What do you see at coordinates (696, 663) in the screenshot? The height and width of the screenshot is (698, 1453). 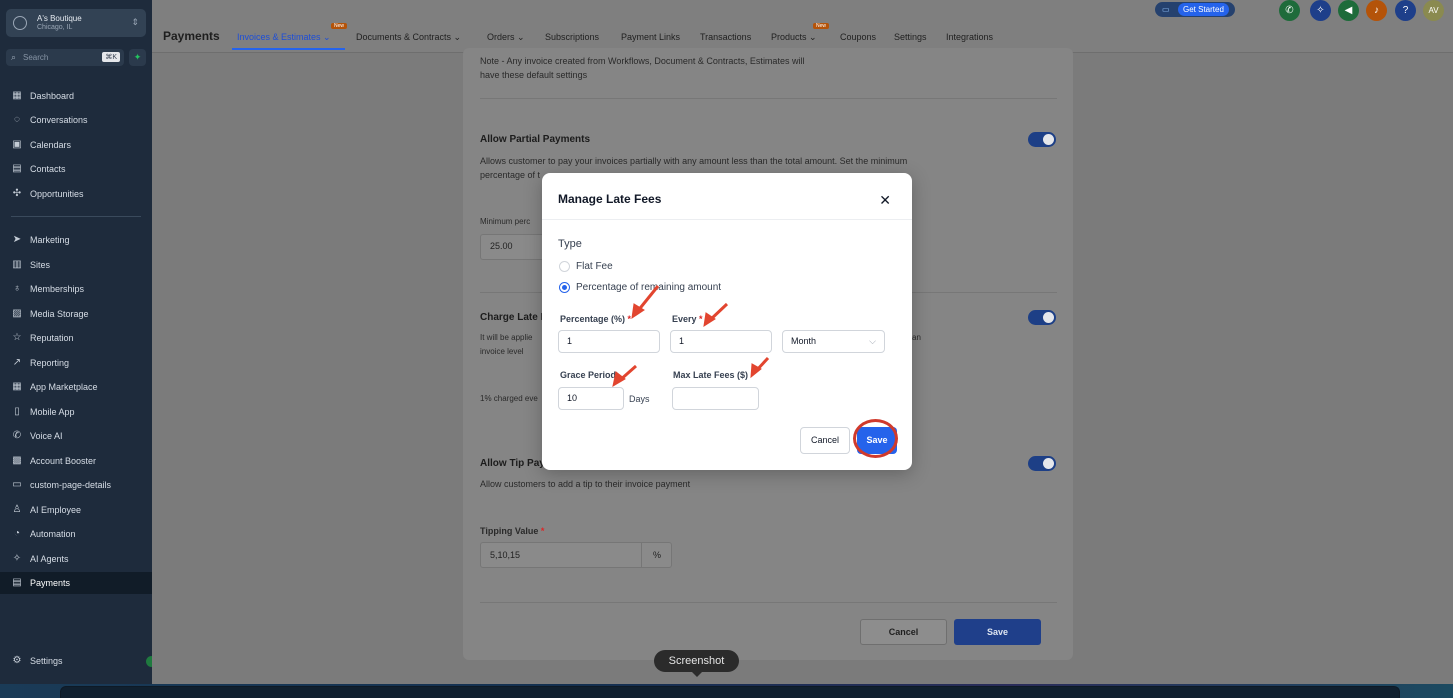 I see `screenshot-tooltip: Screenshot` at bounding box center [696, 663].